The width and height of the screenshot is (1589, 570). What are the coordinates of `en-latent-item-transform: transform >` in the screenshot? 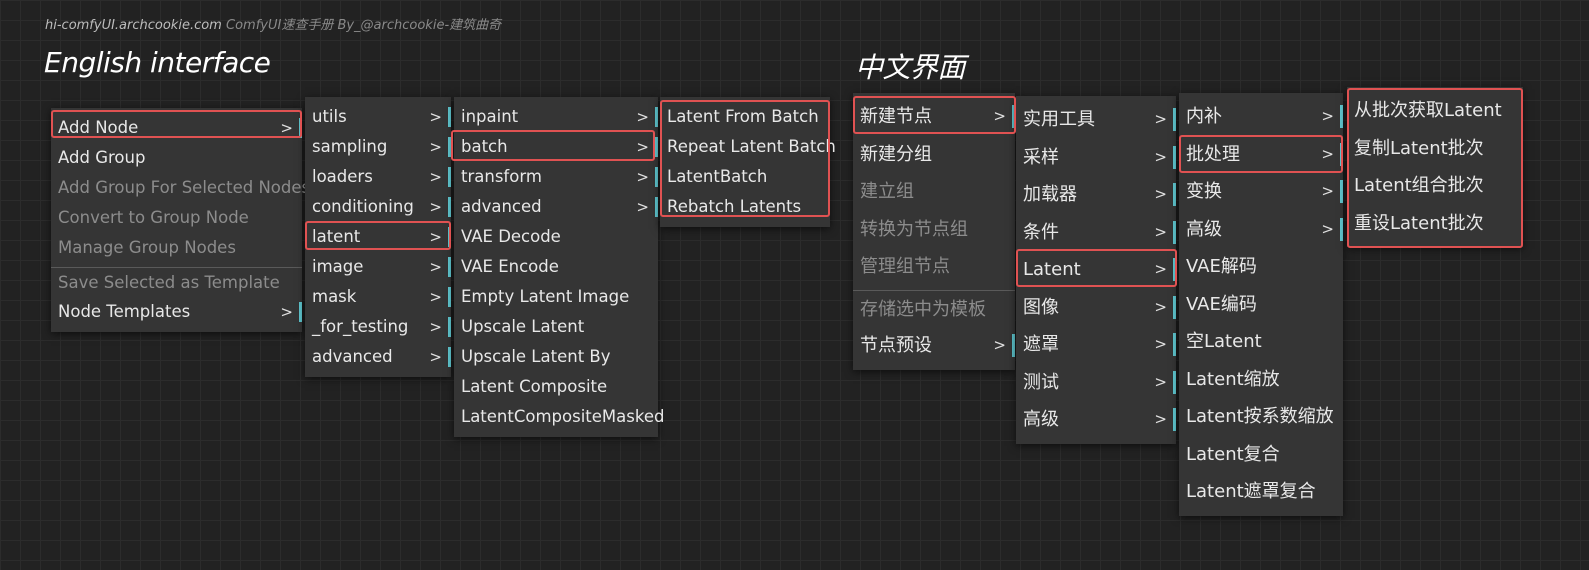 It's located at (556, 177).